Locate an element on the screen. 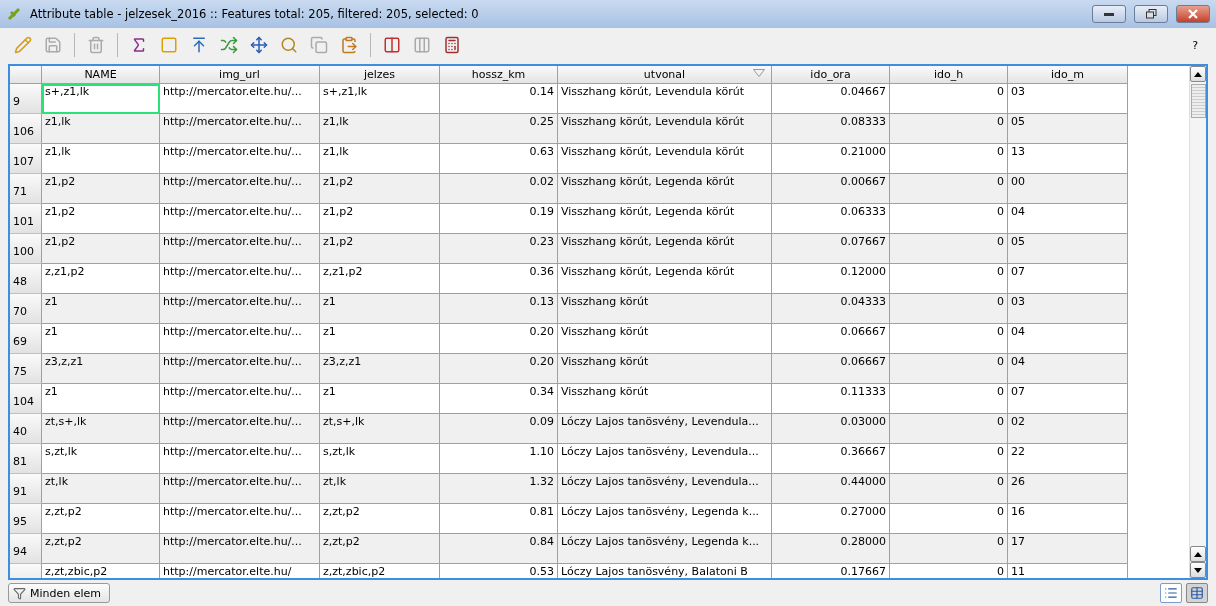 This screenshot has height=606, width=1216. row-header: 95 is located at coordinates (26, 519).